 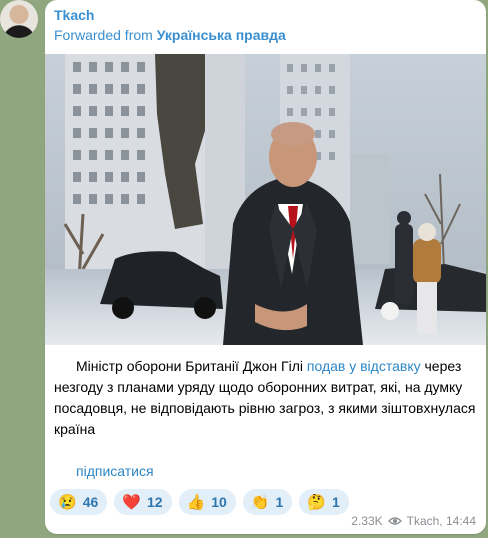 I want to click on forwarded-channel: Українська правда, so click(x=221, y=35).